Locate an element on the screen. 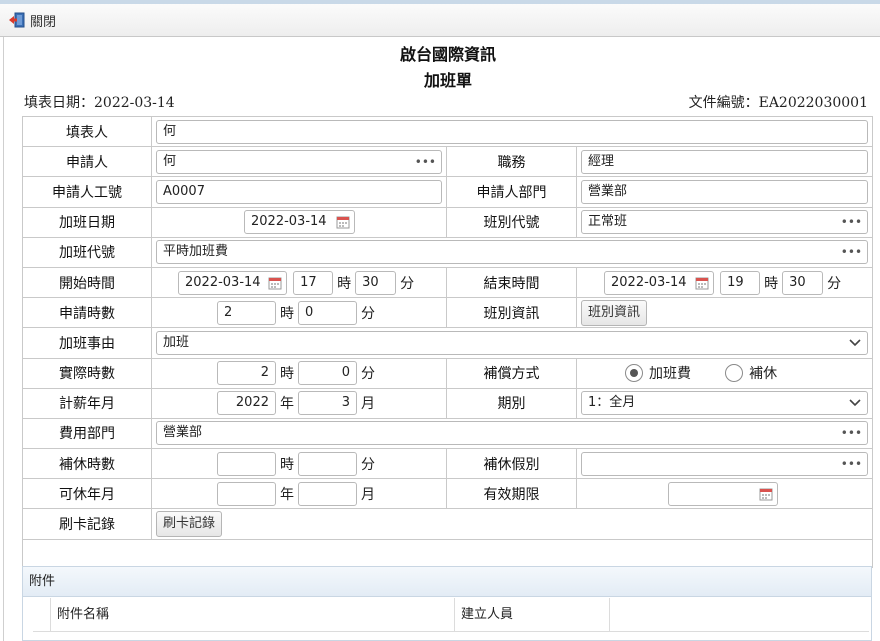 Image resolution: width=880 pixels, height=641 pixels. dept-value: 營業部 is located at coordinates (608, 191).